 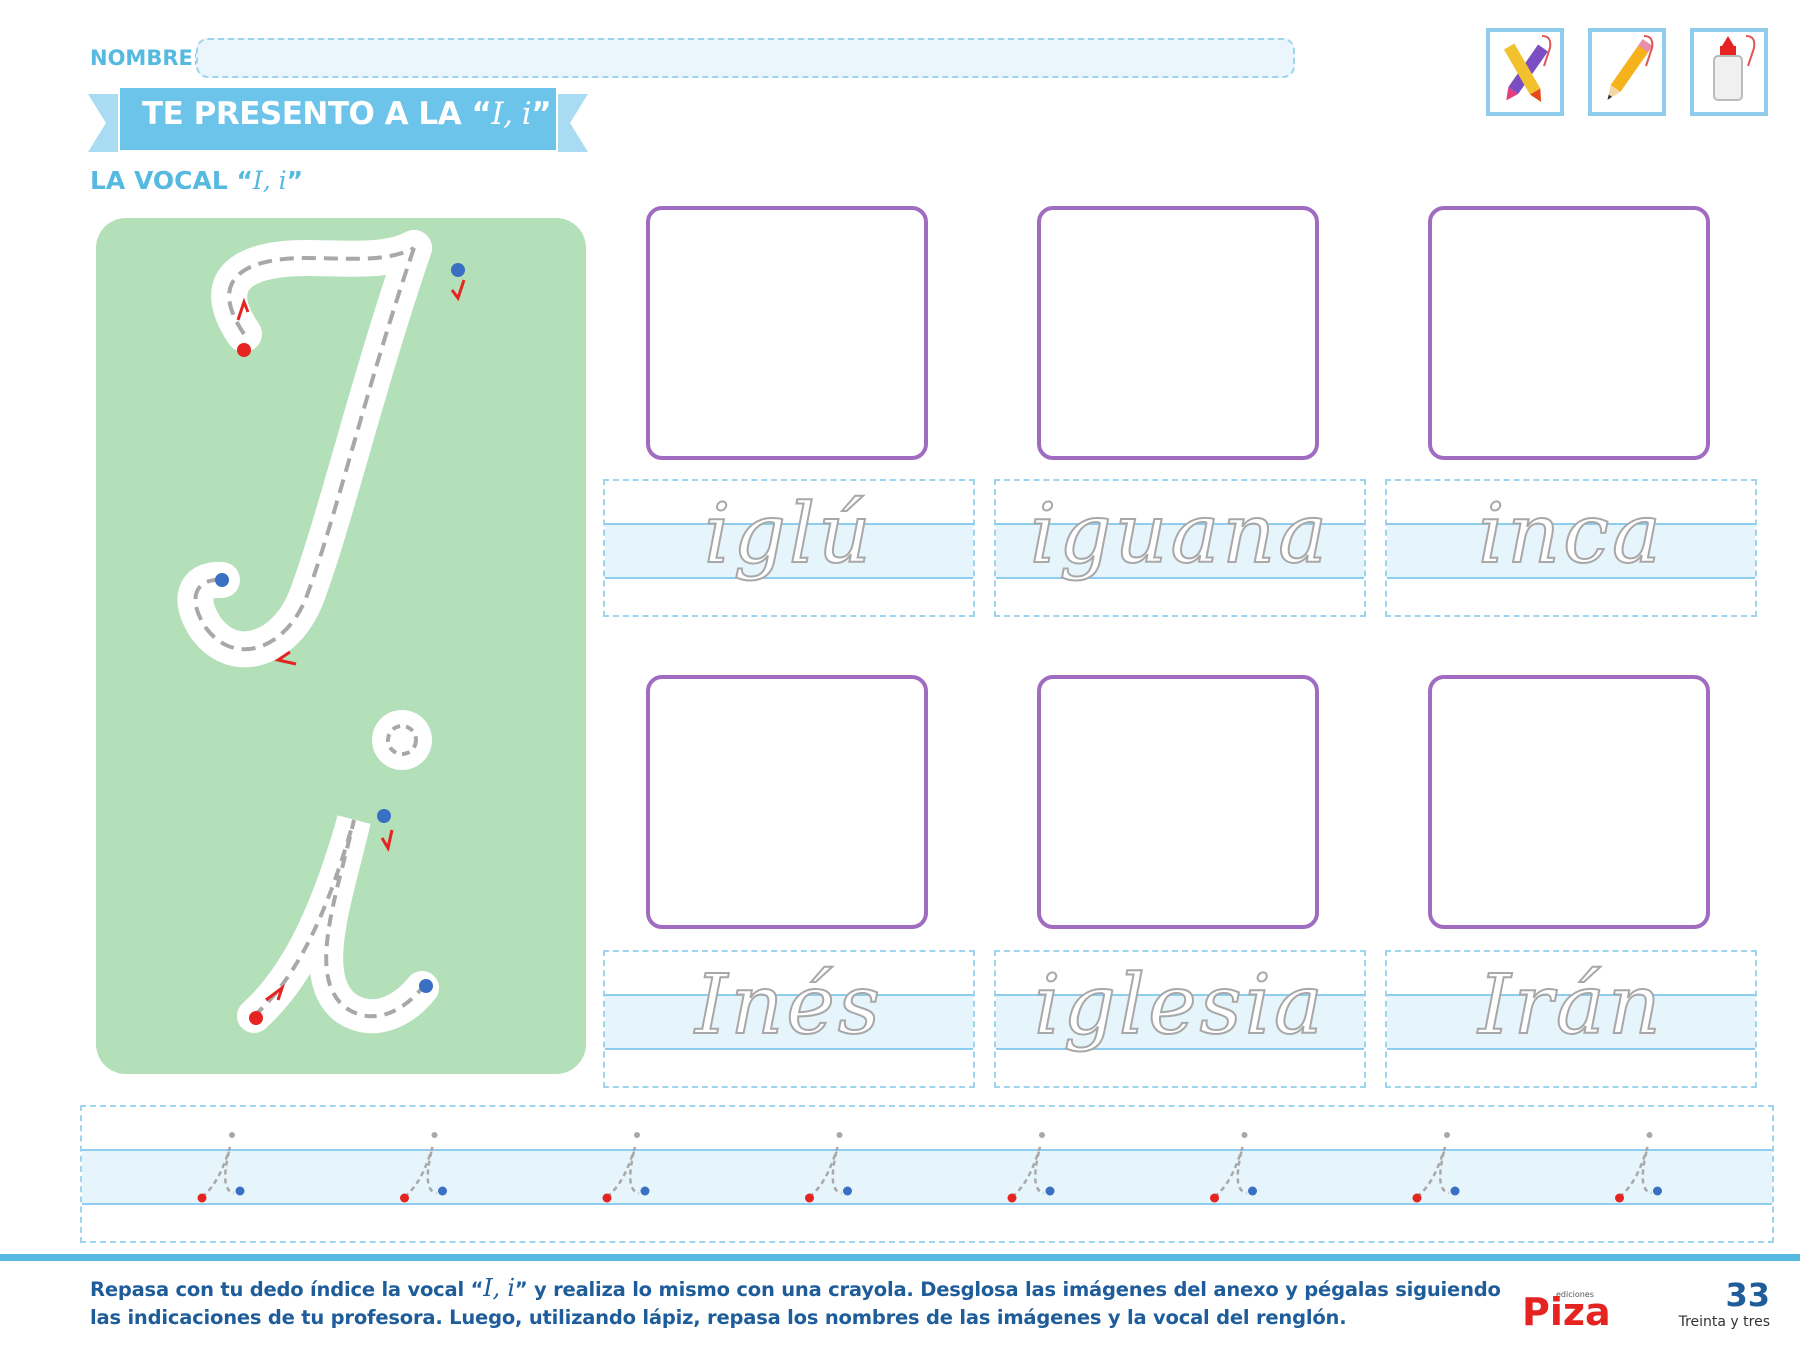 What do you see at coordinates (321, 632) in the screenshot?
I see `letter-trace-I-and-i` at bounding box center [321, 632].